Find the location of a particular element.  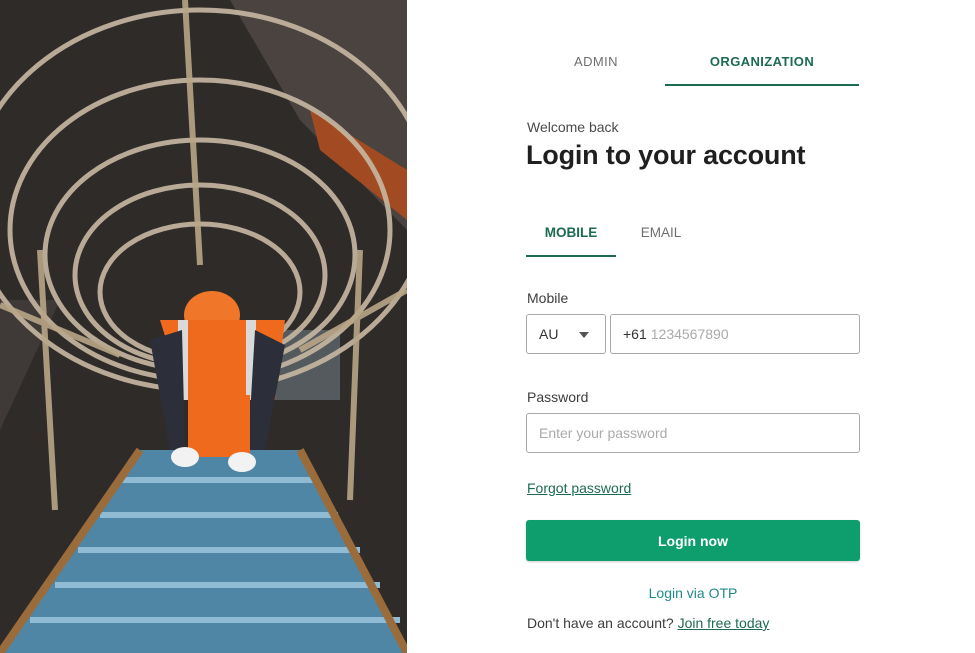

tab-email: EMAIL is located at coordinates (661, 237).